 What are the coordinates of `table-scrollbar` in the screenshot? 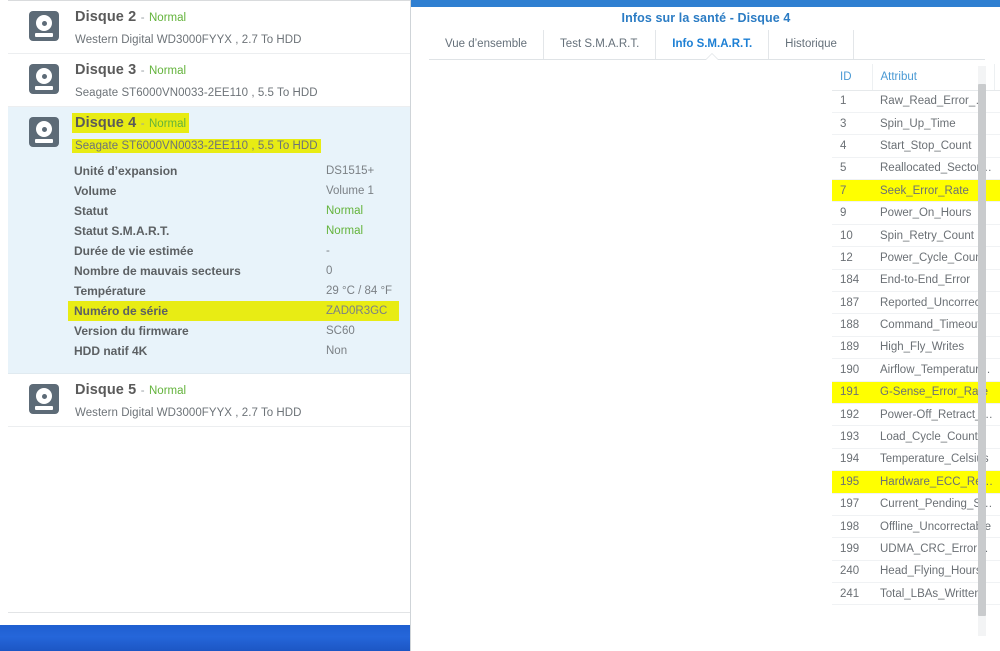 It's located at (982, 351).